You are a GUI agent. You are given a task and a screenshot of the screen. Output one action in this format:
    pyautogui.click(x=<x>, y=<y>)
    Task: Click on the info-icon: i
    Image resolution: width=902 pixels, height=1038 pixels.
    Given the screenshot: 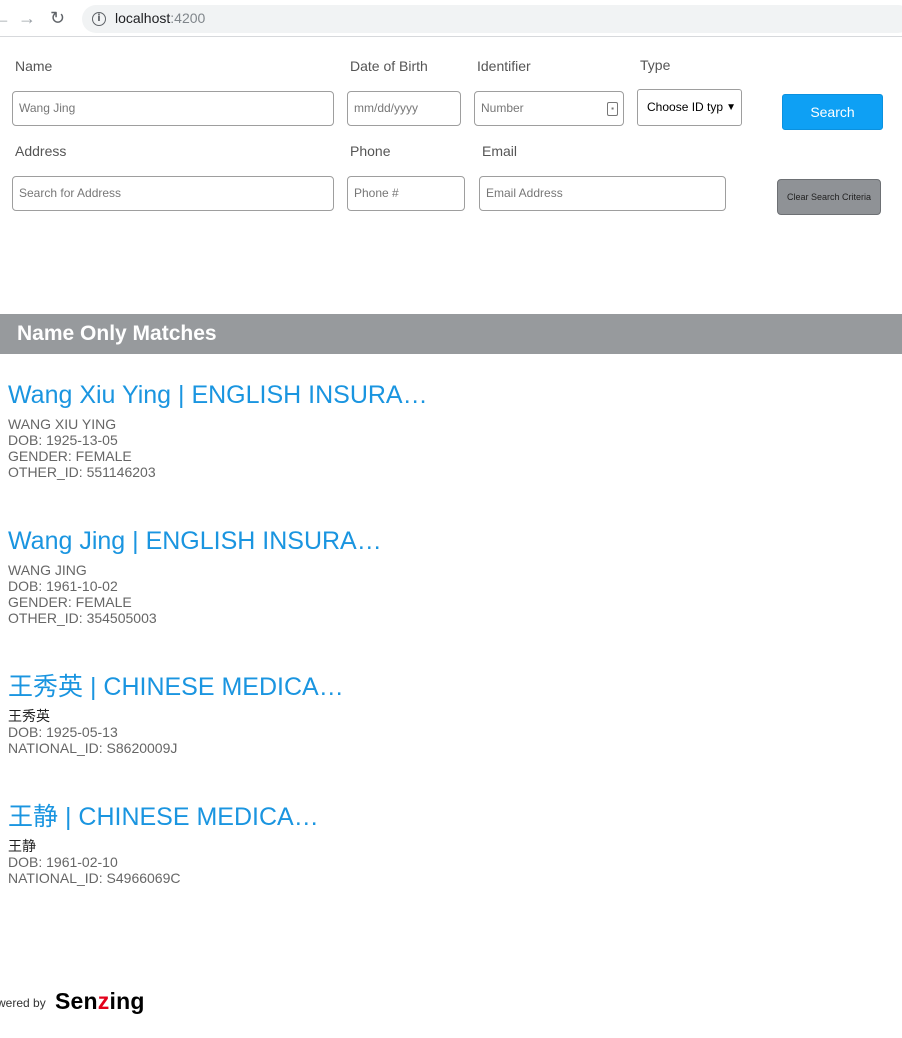 What is the action you would take?
    pyautogui.click(x=99, y=19)
    